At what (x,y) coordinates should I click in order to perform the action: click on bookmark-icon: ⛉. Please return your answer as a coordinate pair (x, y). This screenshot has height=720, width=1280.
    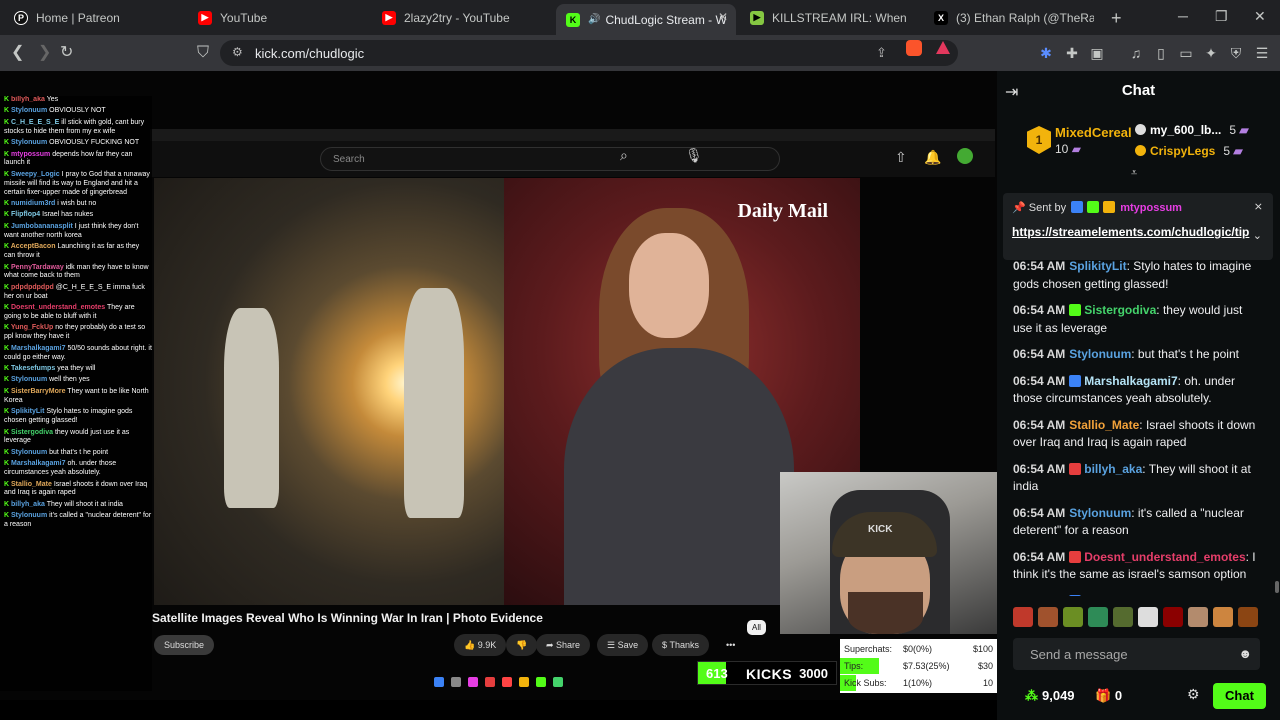
    Looking at the image, I should click on (203, 53).